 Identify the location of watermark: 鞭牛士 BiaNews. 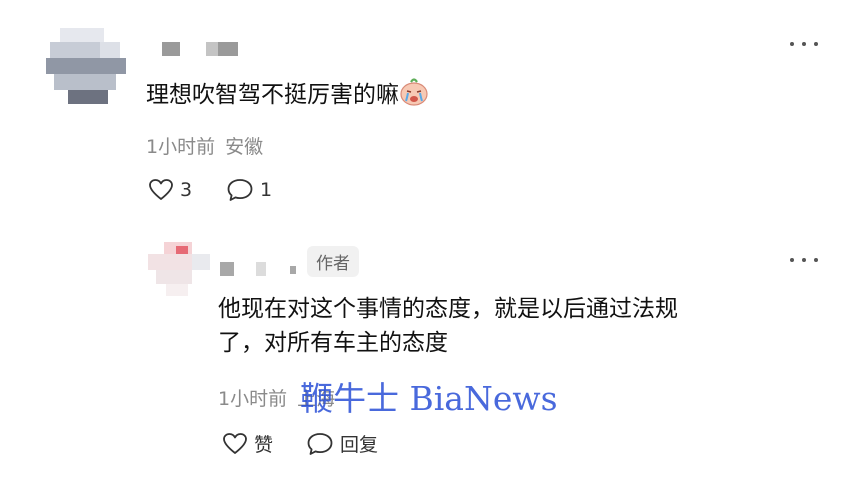
(429, 398).